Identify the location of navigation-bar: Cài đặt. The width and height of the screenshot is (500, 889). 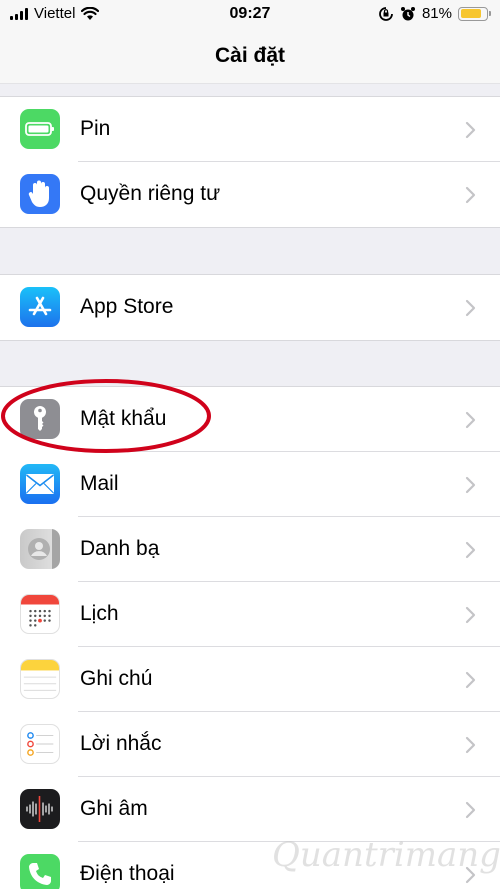
(250, 57).